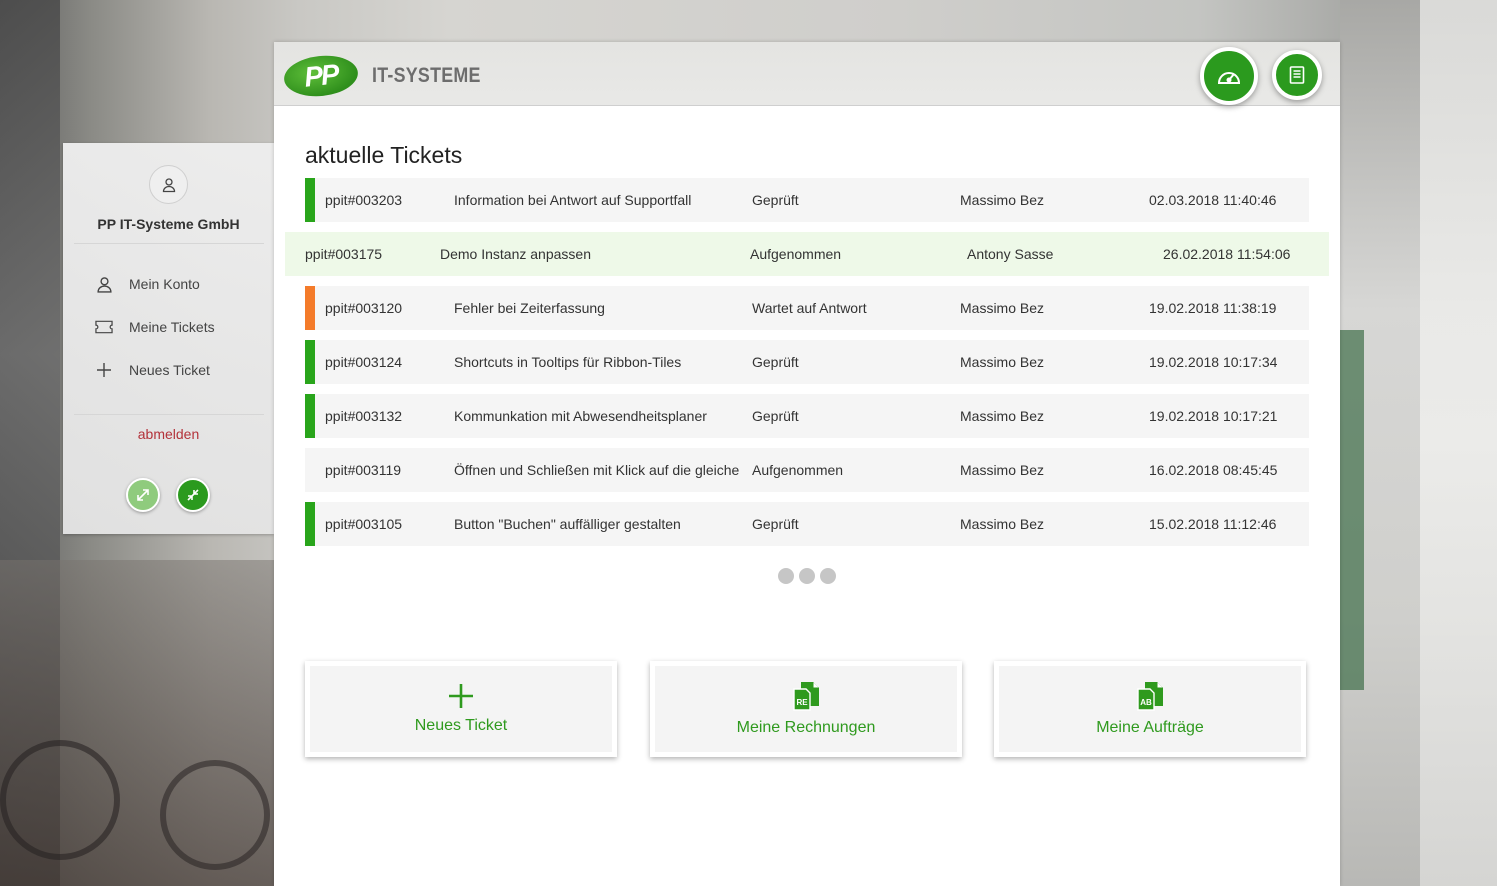 The image size is (1497, 886). Describe the element at coordinates (1010, 254) in the screenshot. I see `ticket-user: Antony Sasse` at that location.